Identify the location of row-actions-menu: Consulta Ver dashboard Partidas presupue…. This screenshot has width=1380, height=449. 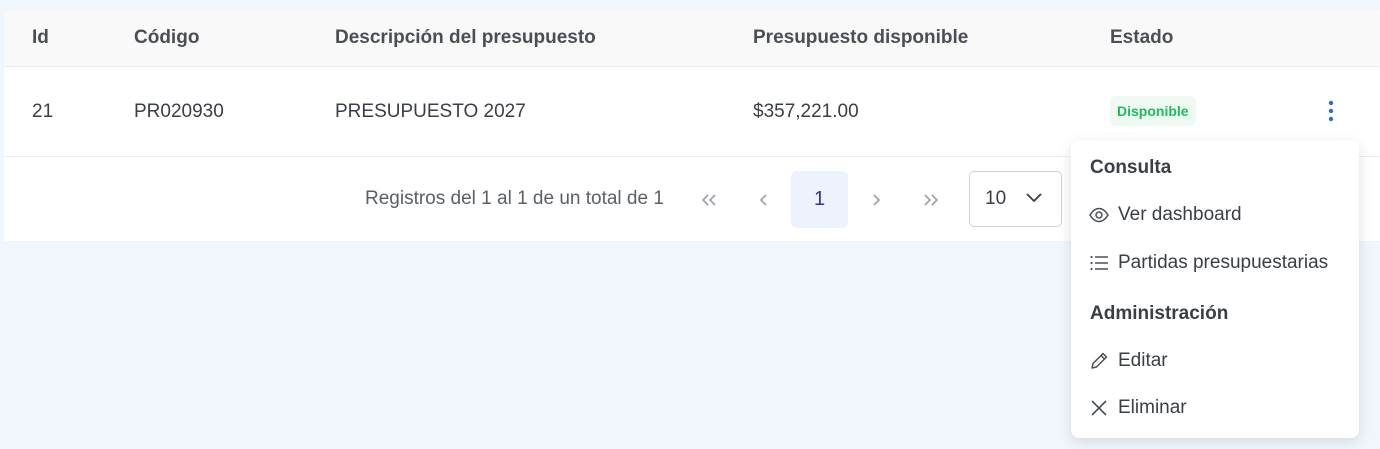
(1215, 289).